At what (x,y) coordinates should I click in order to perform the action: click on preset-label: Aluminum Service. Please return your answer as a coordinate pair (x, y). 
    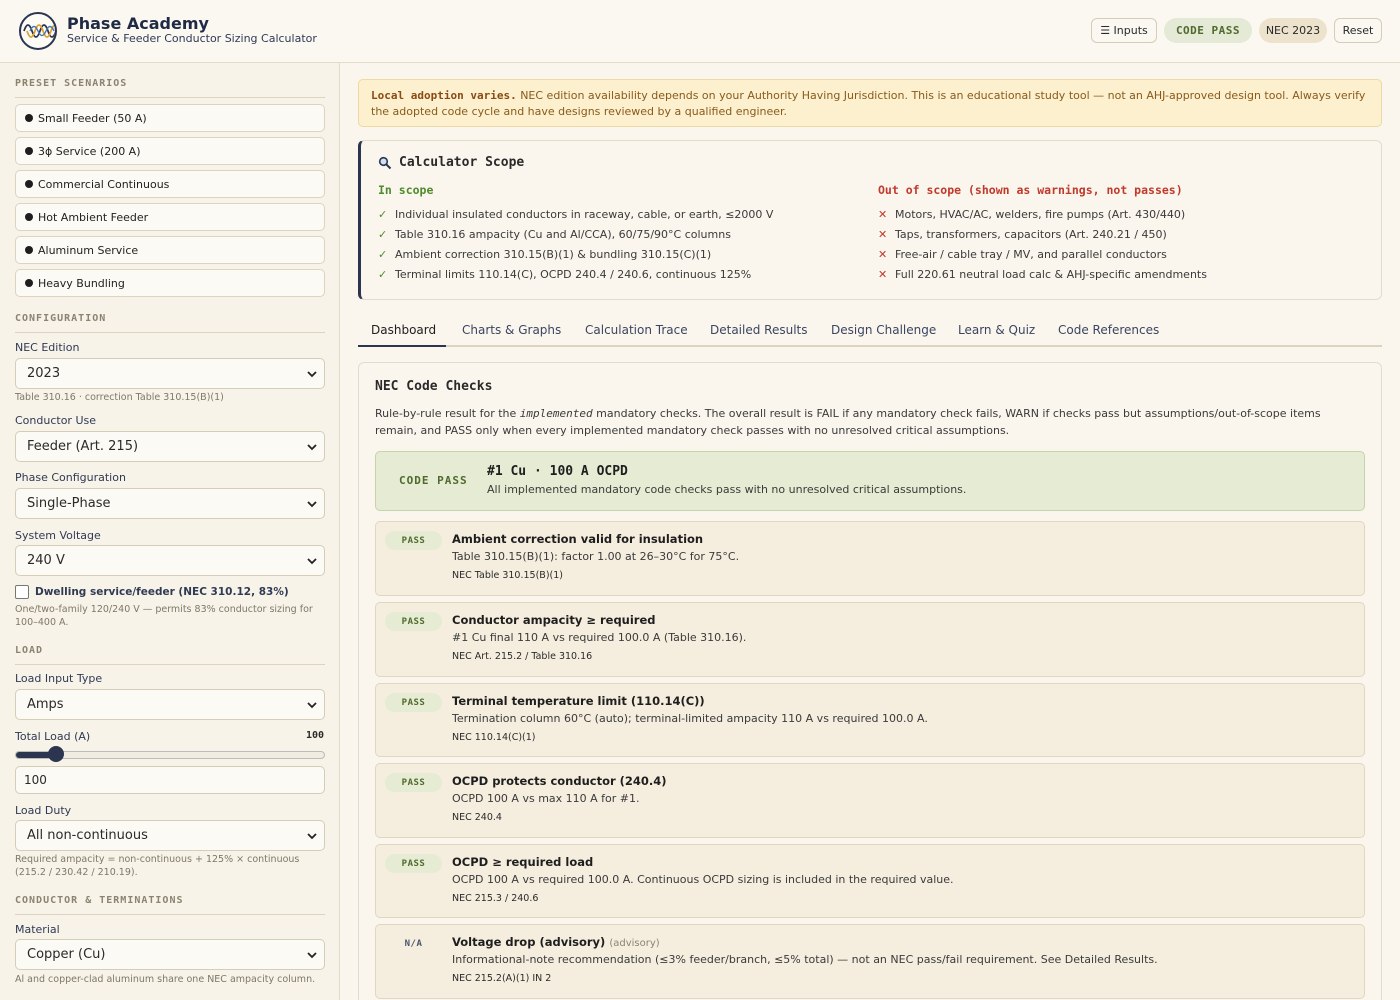
    Looking at the image, I should click on (88, 250).